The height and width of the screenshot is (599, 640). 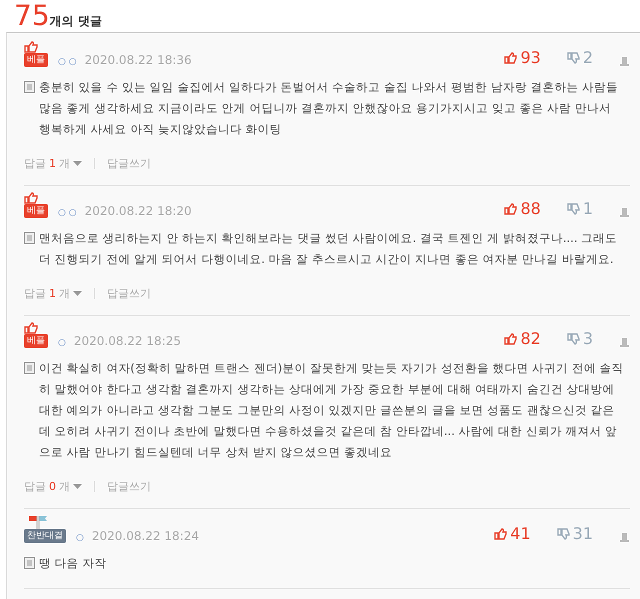 What do you see at coordinates (127, 341) in the screenshot?
I see `comment-date: 2020.08.22 18:25` at bounding box center [127, 341].